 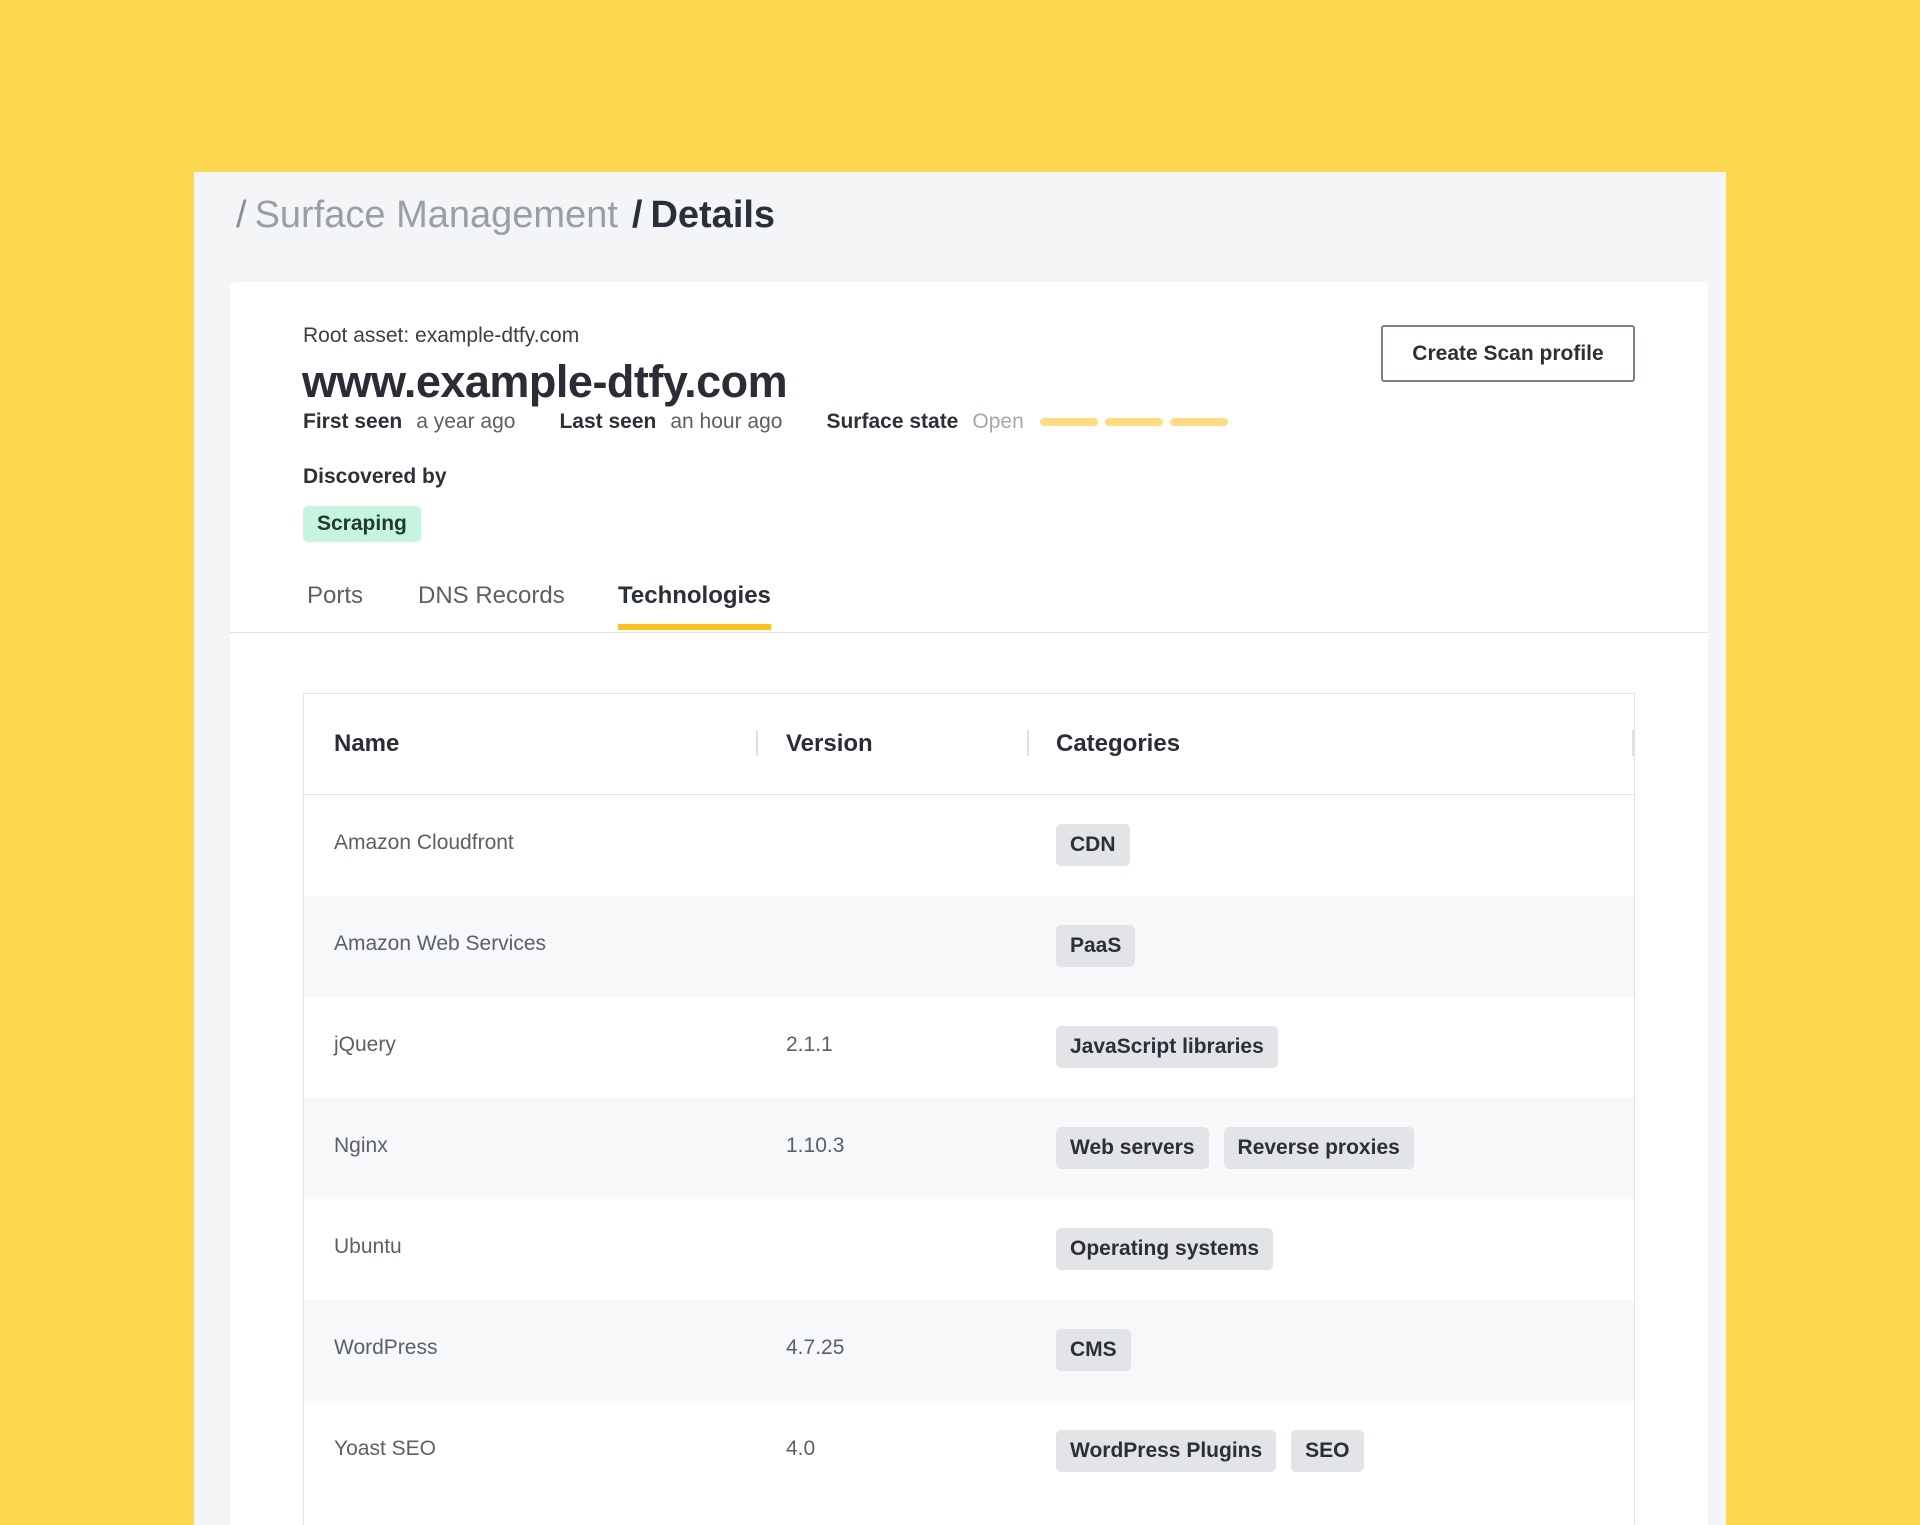 What do you see at coordinates (969, 1249) in the screenshot?
I see `table-row: Ubuntu Operating systems` at bounding box center [969, 1249].